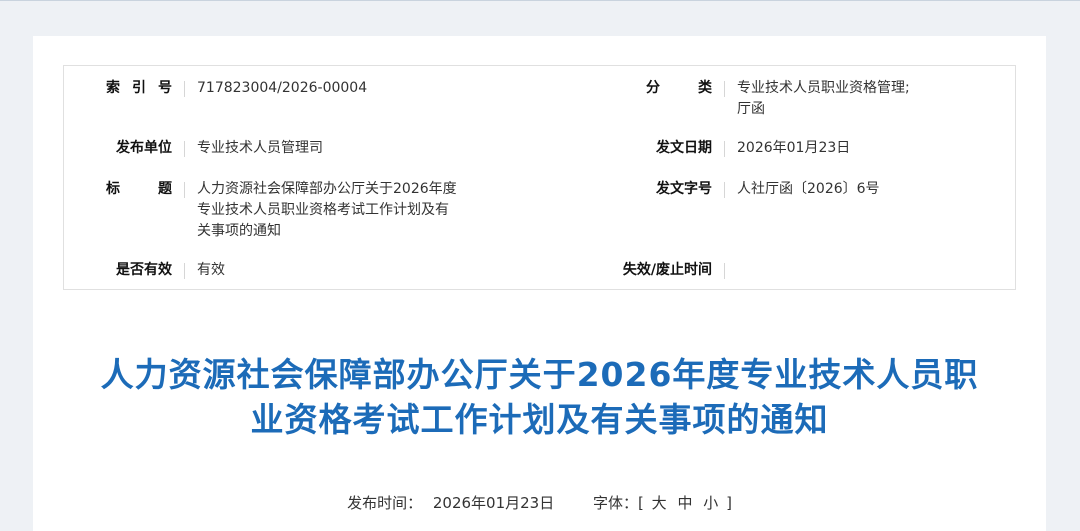 The image size is (1080, 531). What do you see at coordinates (679, 88) in the screenshot?
I see `category-label: 分 类` at bounding box center [679, 88].